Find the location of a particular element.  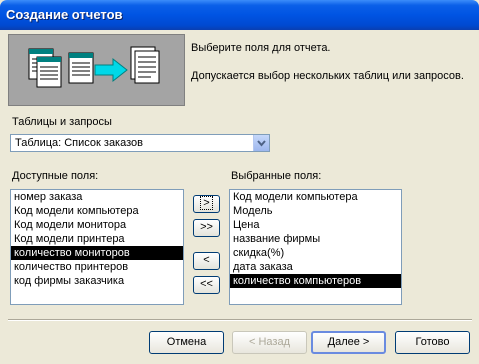

intro-line-1: Выберите поля для отчета. is located at coordinates (261, 48).